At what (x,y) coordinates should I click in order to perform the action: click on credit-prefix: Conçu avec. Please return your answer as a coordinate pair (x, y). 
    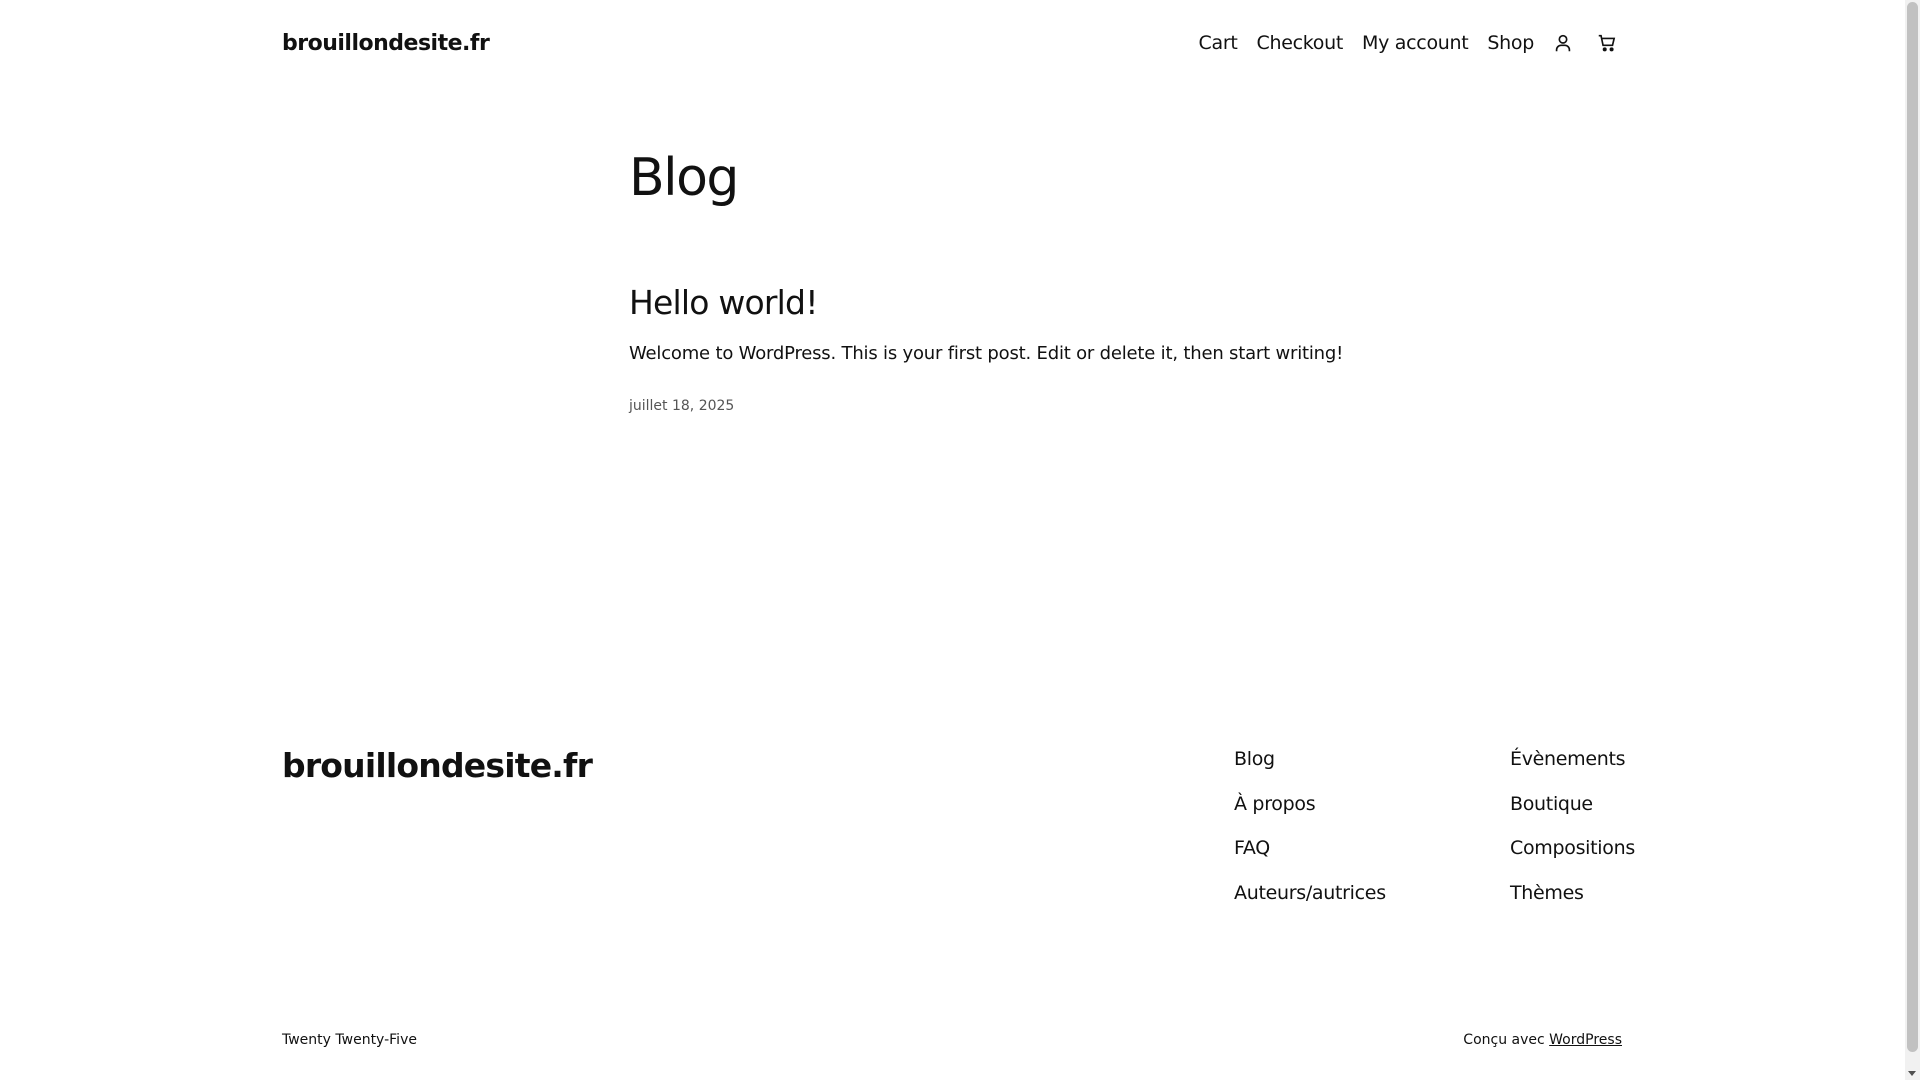
    Looking at the image, I should click on (1506, 1040).